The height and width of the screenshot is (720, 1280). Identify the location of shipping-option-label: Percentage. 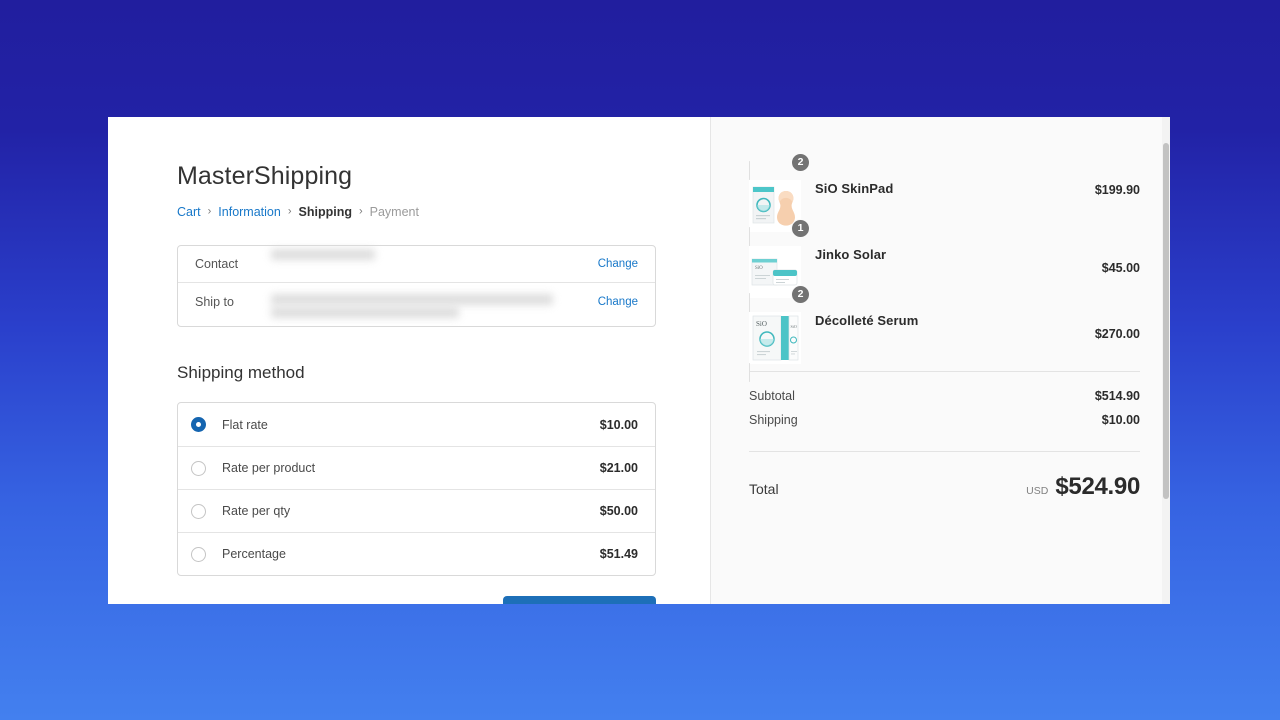
(254, 554).